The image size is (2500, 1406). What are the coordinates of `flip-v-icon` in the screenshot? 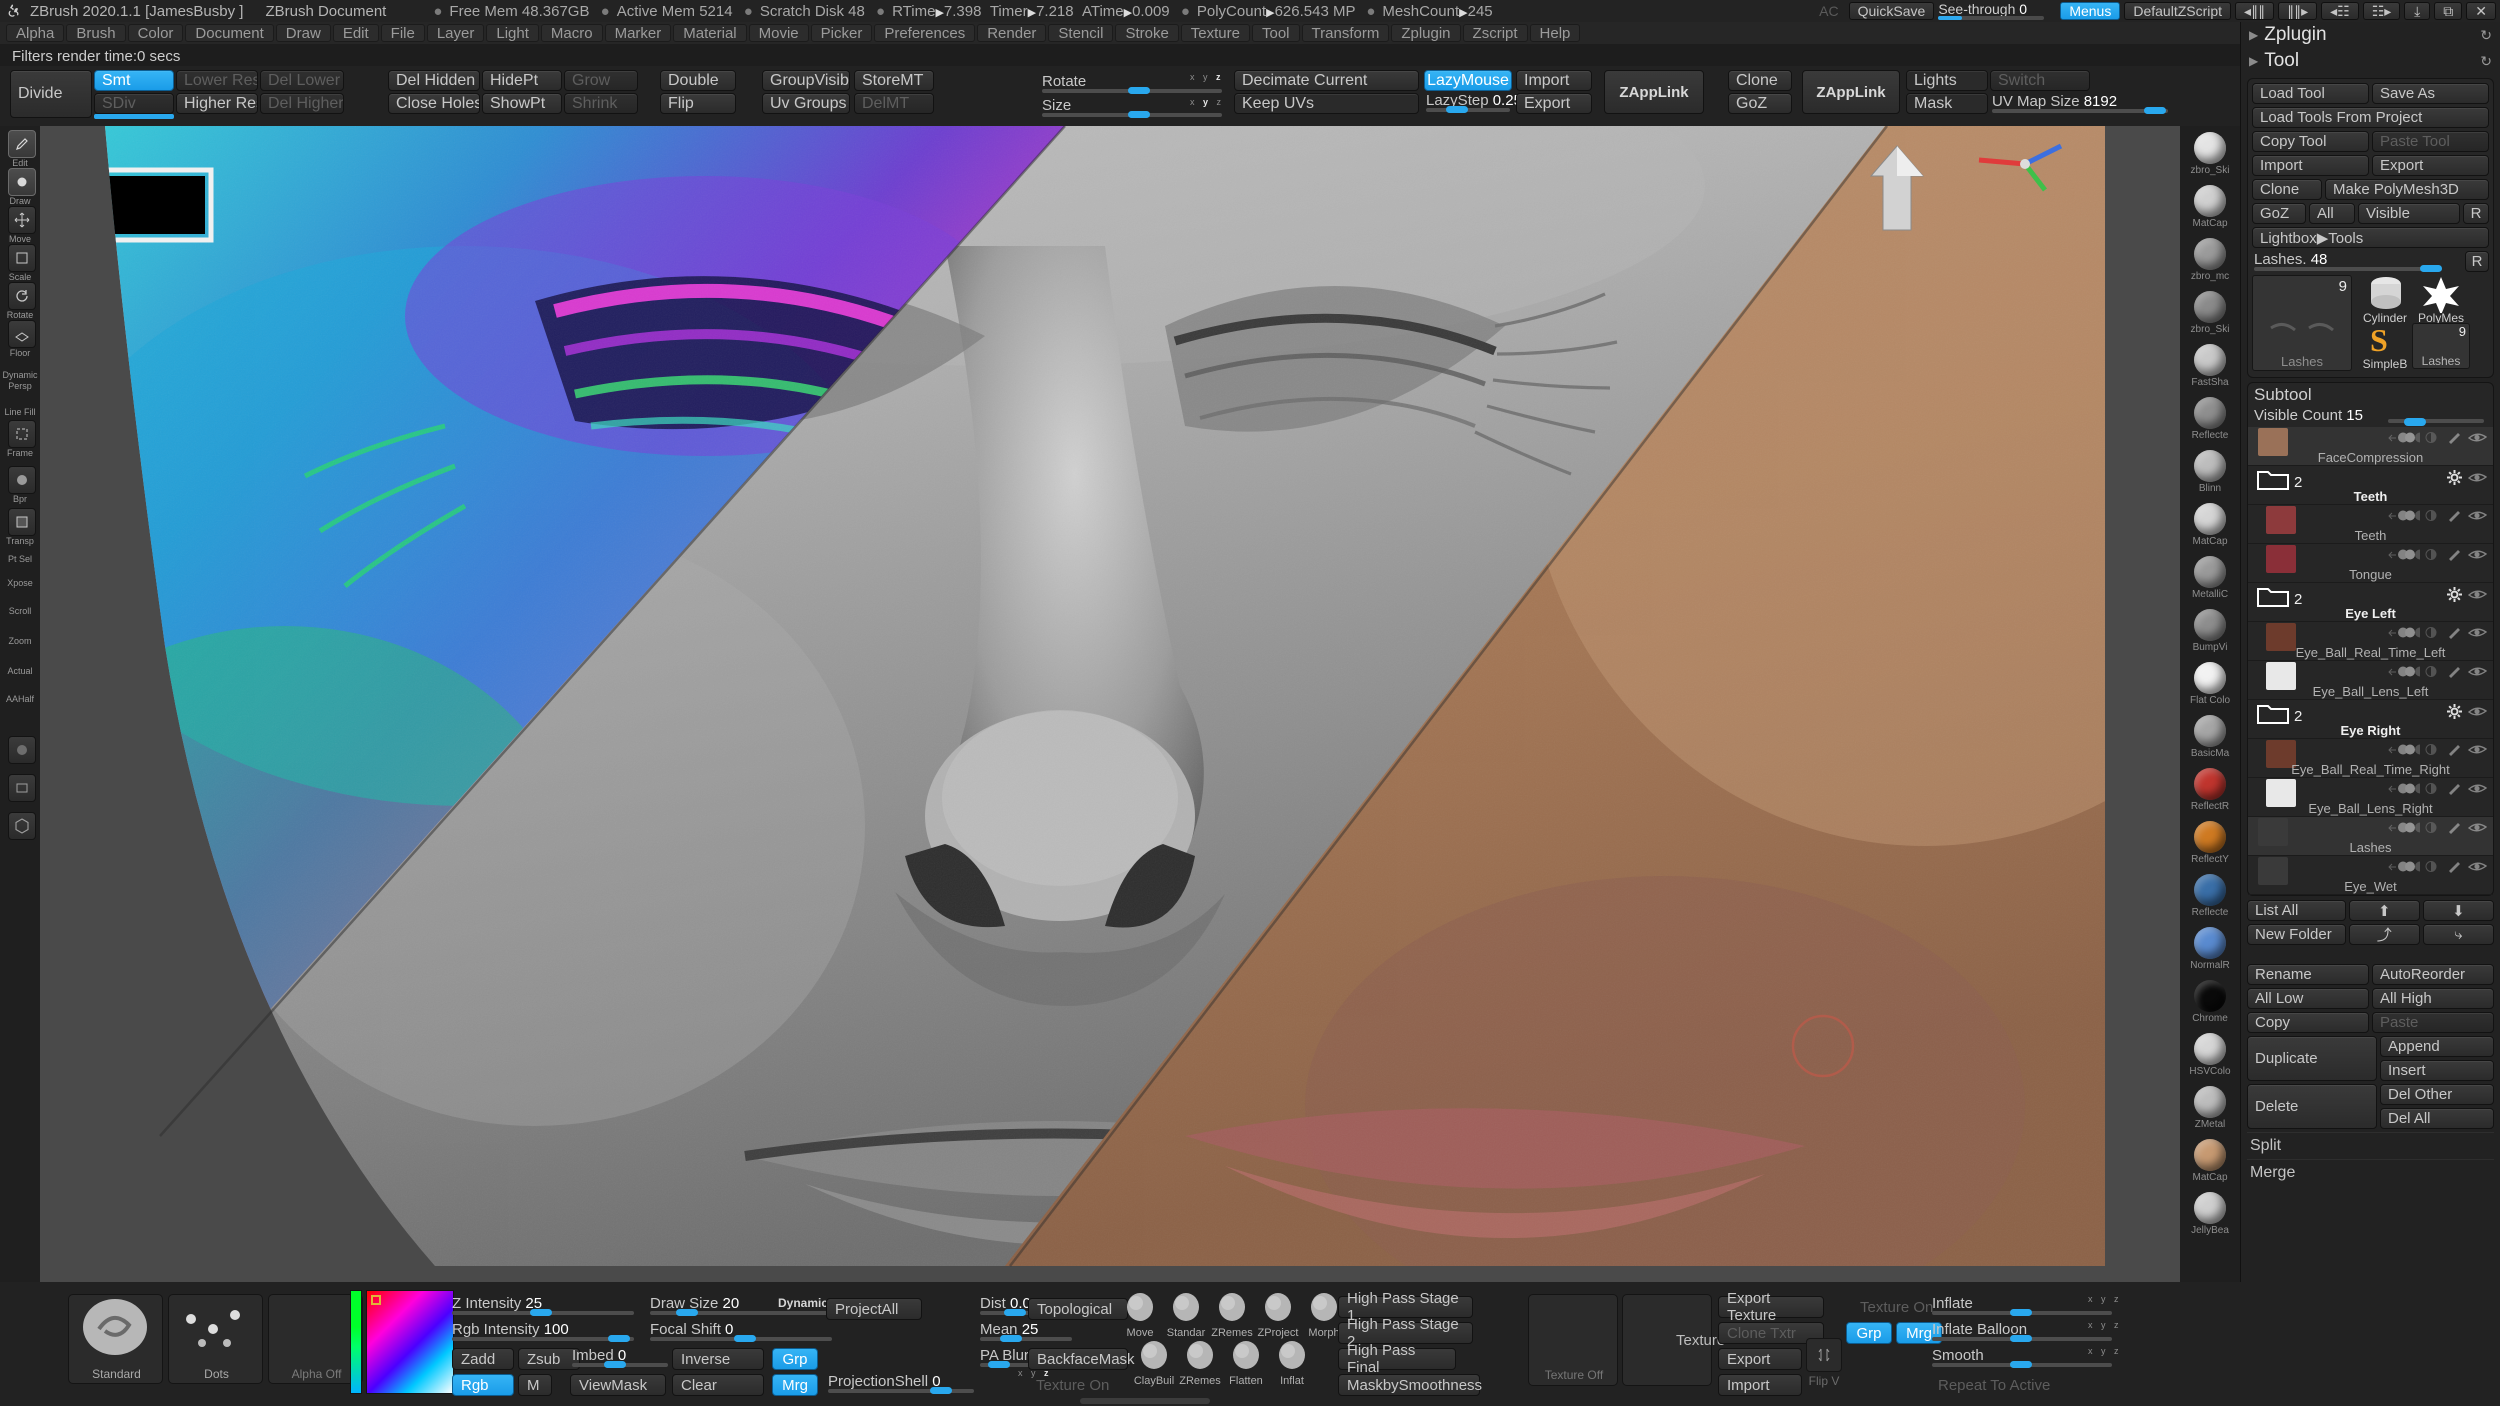 It's located at (1824, 1355).